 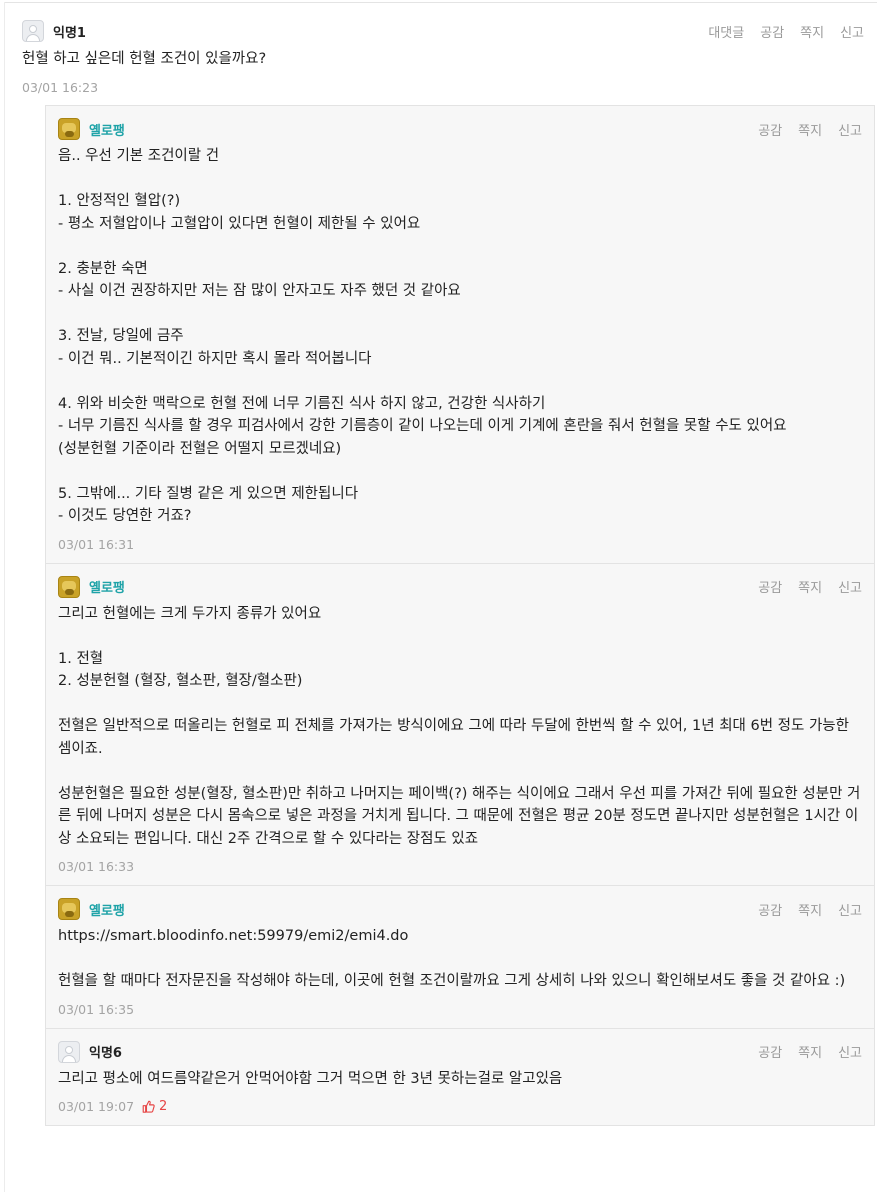 I want to click on author-name: 익명6, so click(x=105, y=1053).